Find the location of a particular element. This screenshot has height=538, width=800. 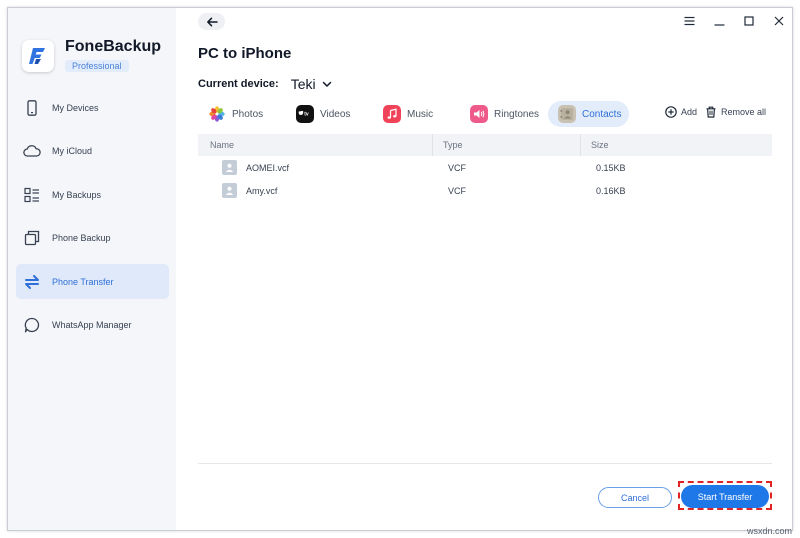

tab-ringtones: Ringtones is located at coordinates (503, 114).